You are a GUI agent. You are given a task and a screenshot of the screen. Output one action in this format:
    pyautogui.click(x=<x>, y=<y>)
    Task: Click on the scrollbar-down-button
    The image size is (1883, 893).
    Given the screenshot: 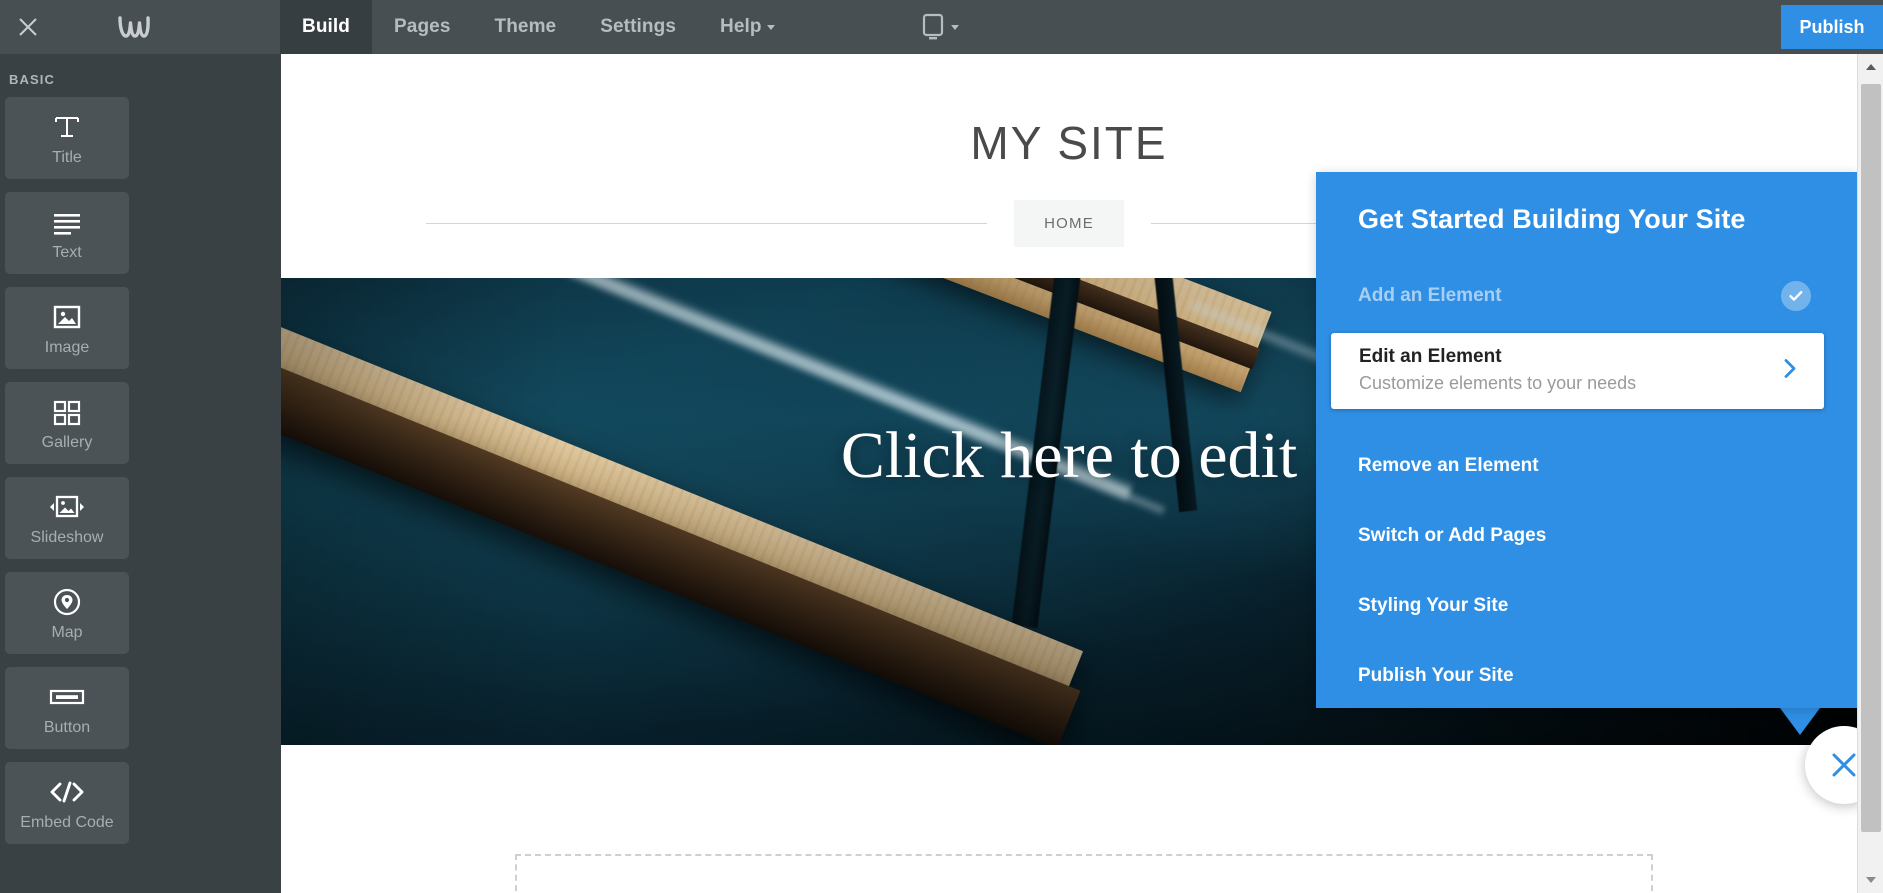 What is the action you would take?
    pyautogui.click(x=1870, y=880)
    